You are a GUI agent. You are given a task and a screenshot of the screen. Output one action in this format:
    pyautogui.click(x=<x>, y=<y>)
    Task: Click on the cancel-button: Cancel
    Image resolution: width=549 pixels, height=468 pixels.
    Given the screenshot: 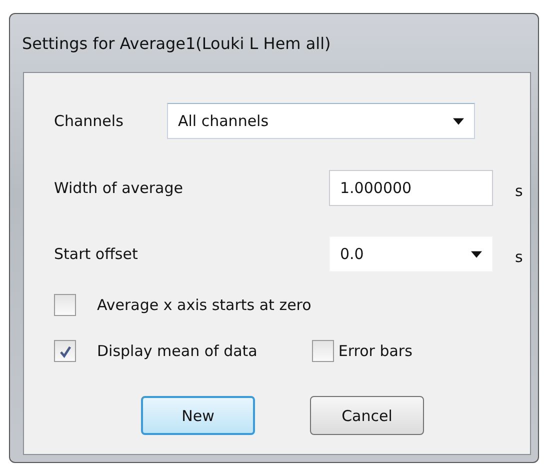 What is the action you would take?
    pyautogui.click(x=367, y=415)
    